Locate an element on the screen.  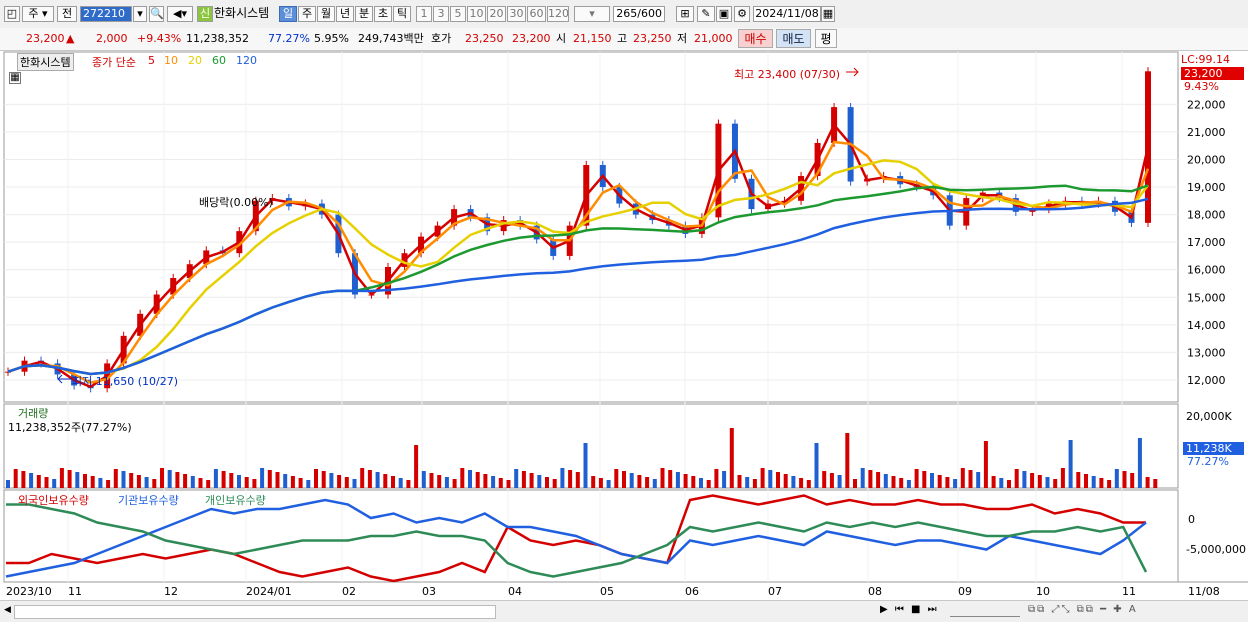
volume-panel is located at coordinates (591, 446).